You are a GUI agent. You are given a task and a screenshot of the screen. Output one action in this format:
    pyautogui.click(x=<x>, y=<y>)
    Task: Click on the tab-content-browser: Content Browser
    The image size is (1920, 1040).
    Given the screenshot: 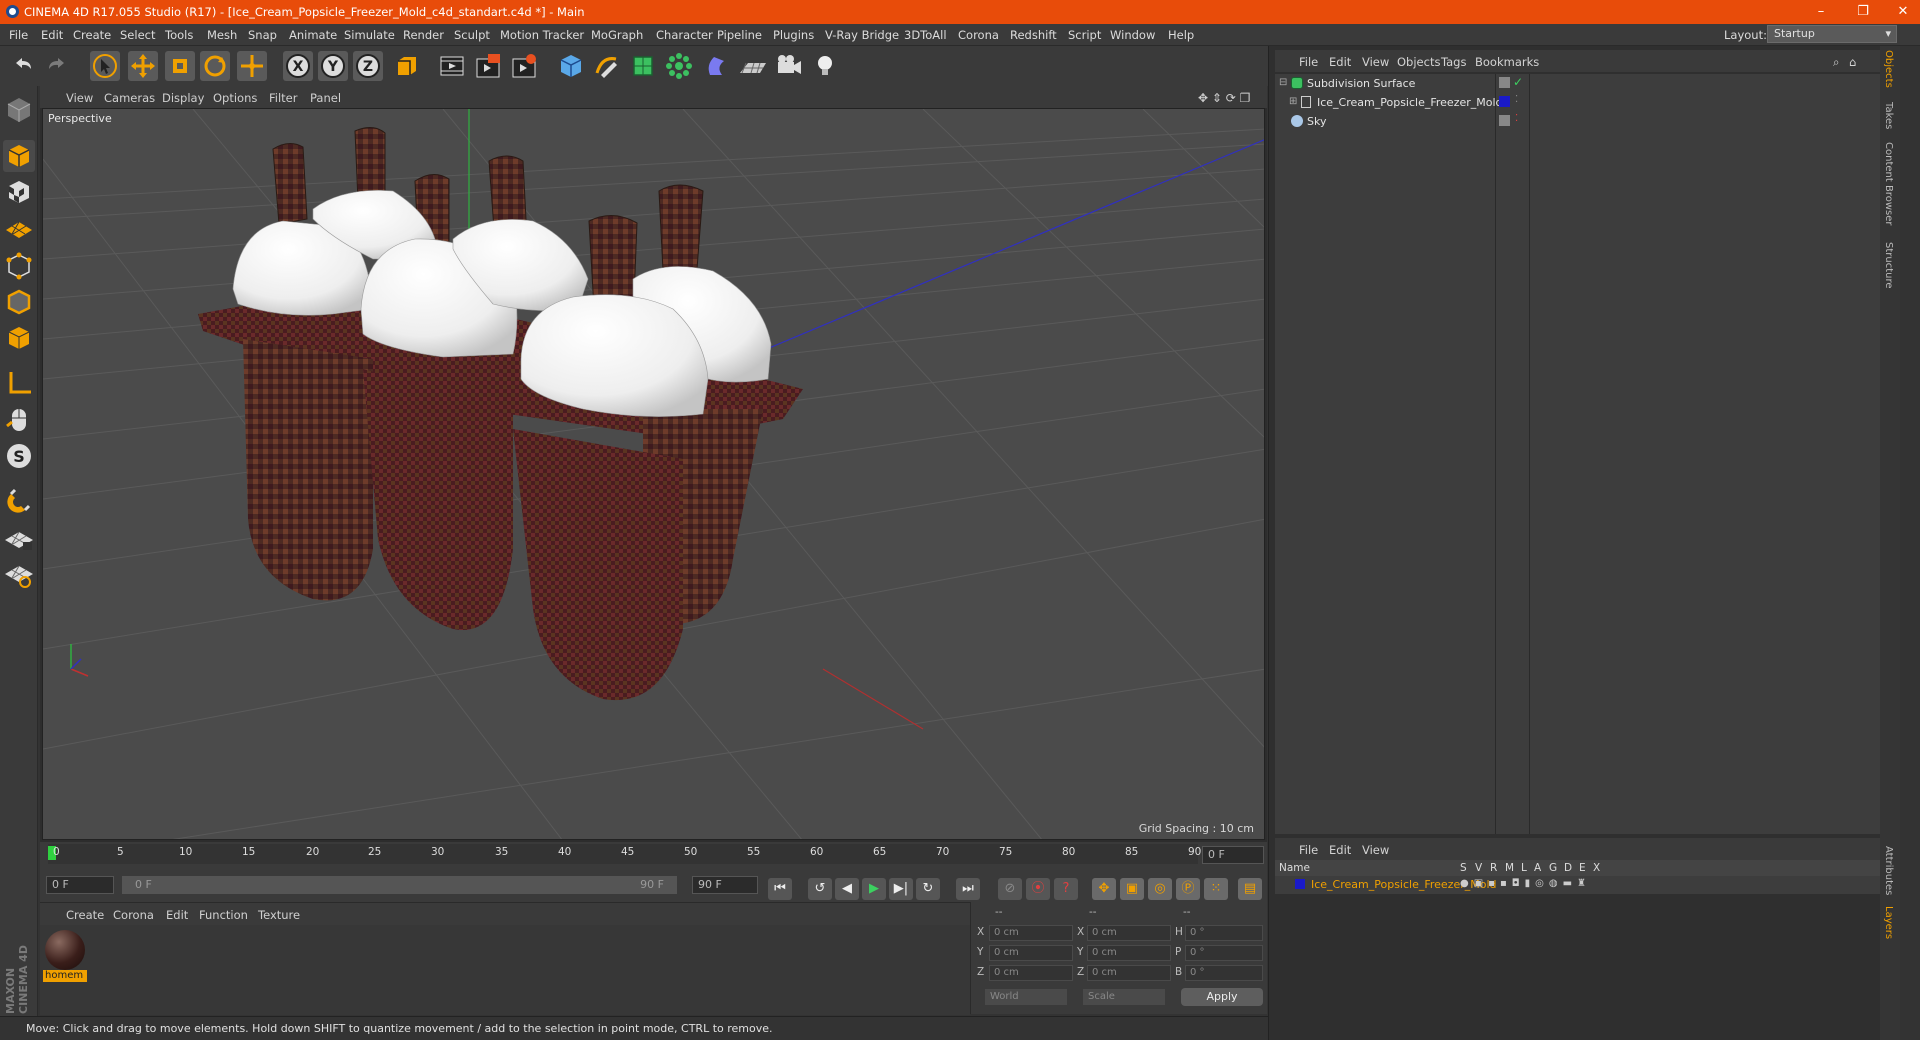 What is the action you would take?
    pyautogui.click(x=1888, y=183)
    